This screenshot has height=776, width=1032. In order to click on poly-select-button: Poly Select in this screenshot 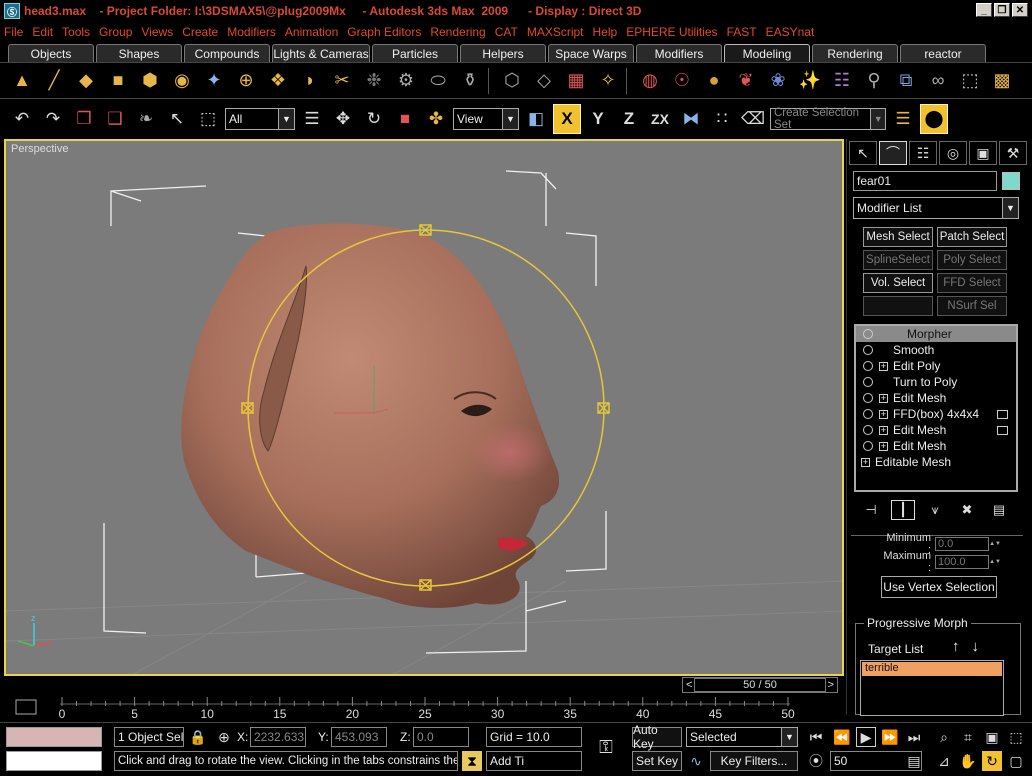, I will do `click(972, 260)`.